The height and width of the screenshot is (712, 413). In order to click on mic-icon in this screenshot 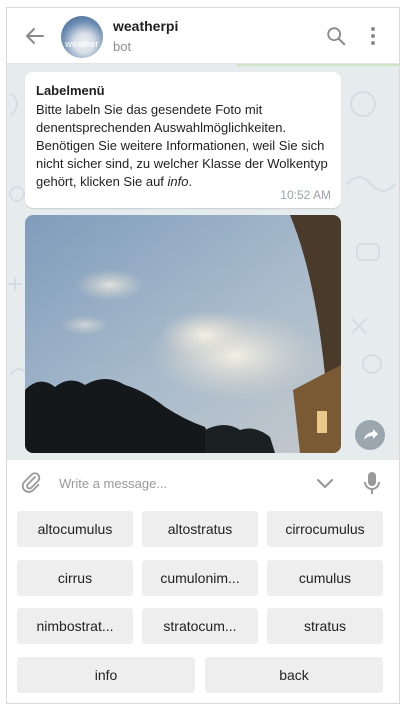, I will do `click(372, 483)`.